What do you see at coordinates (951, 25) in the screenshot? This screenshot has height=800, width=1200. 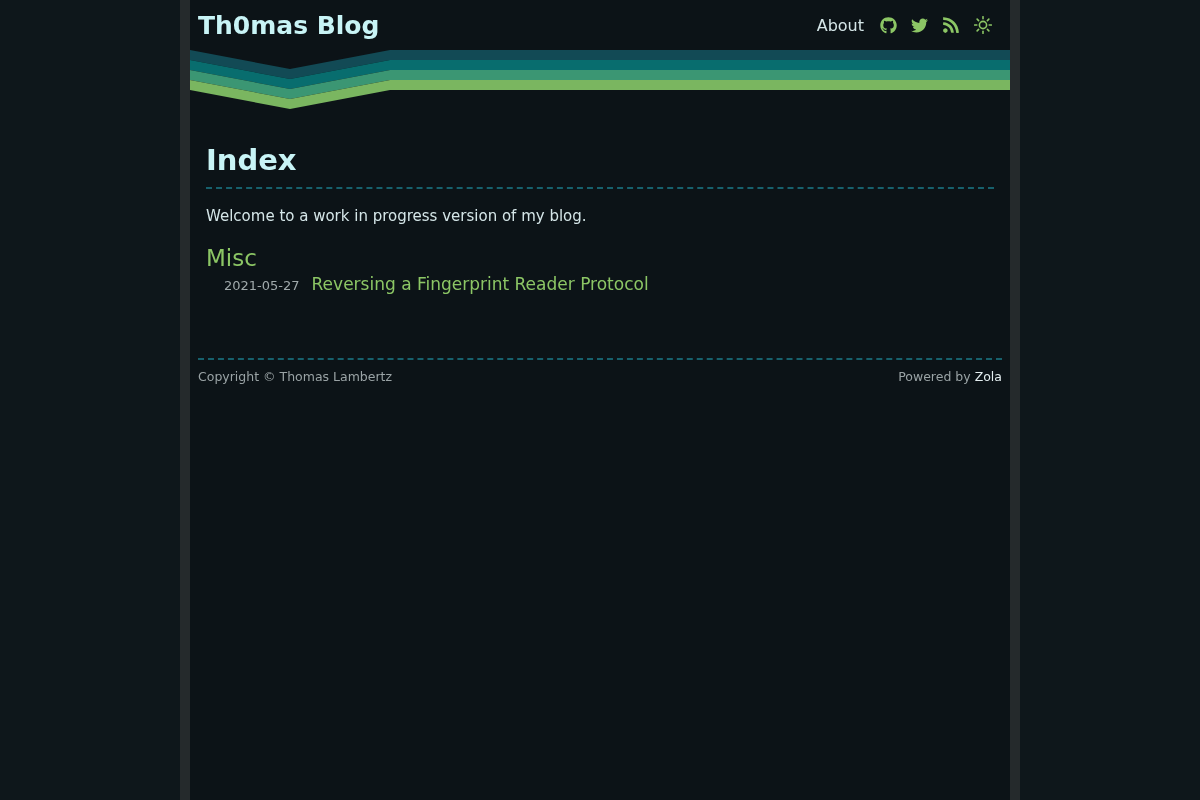 I see `rss-icon` at bounding box center [951, 25].